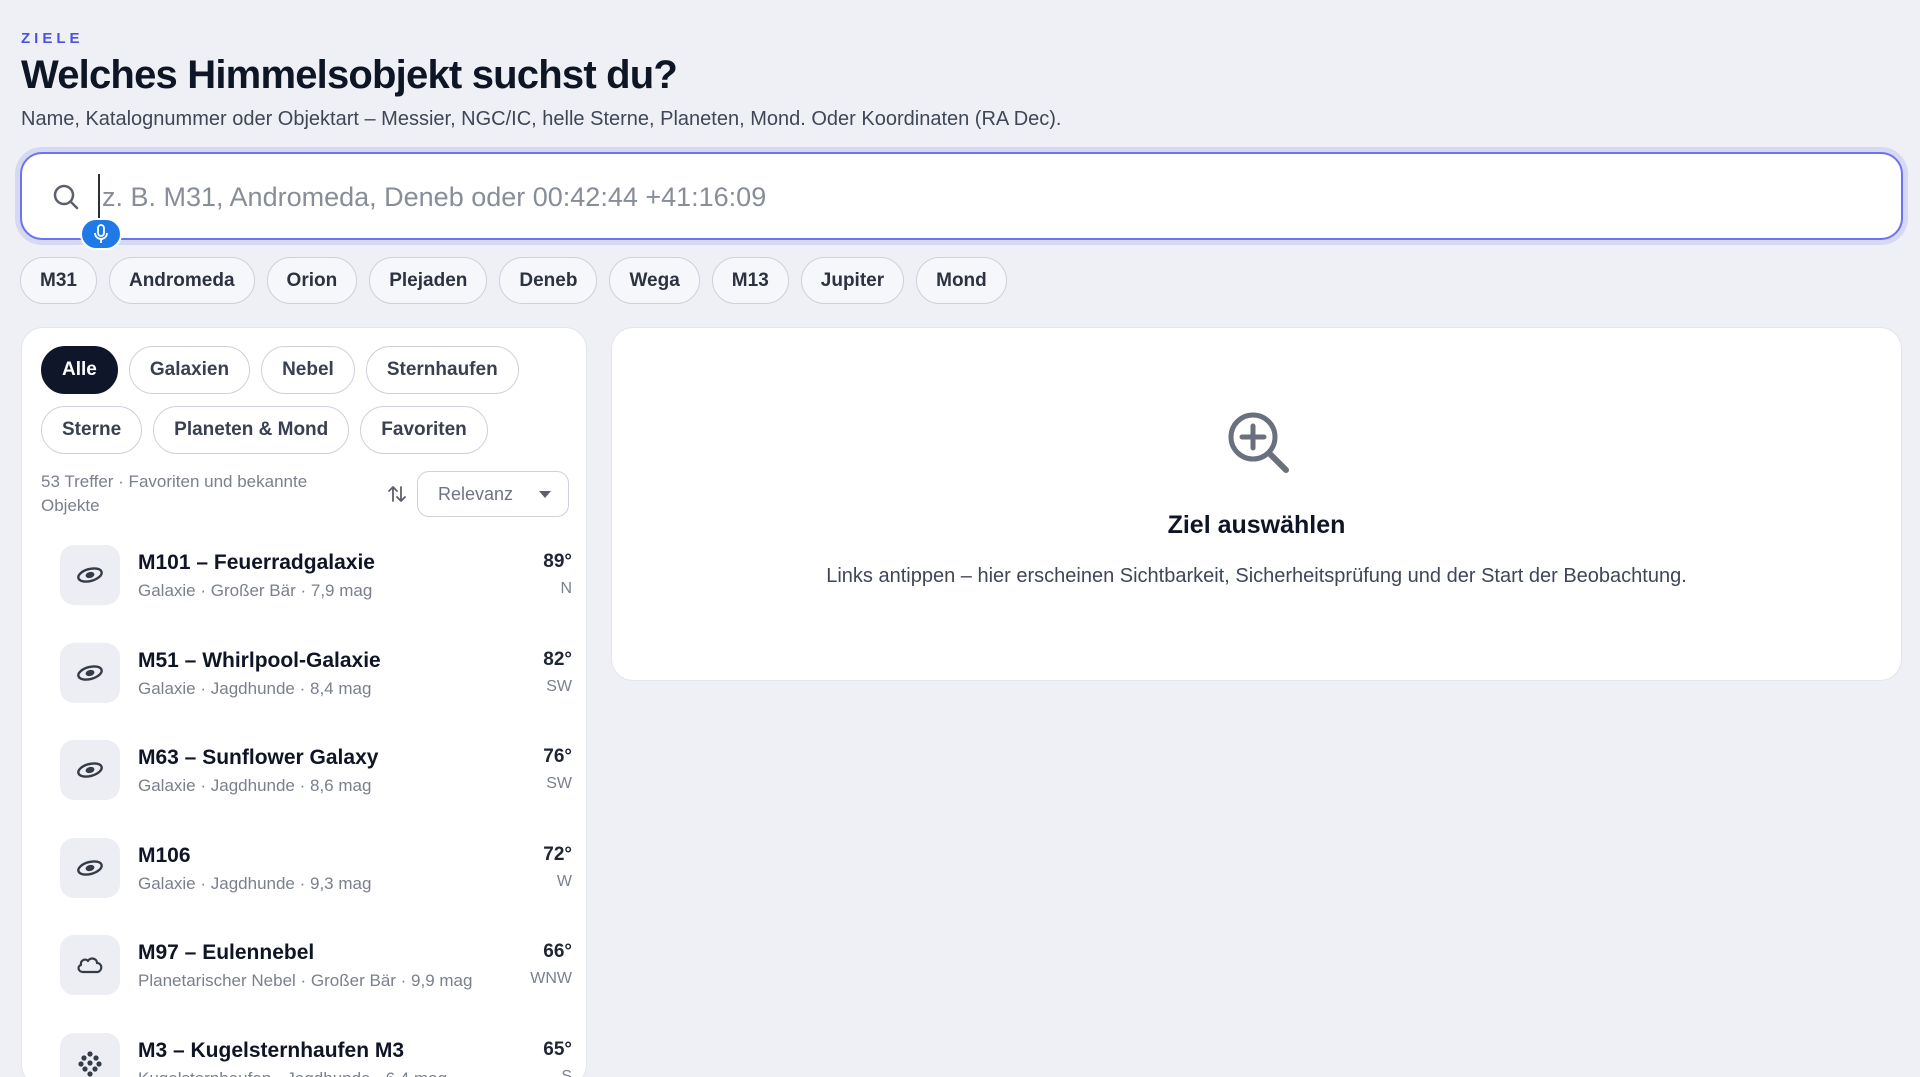  I want to click on search-box, so click(961, 201).